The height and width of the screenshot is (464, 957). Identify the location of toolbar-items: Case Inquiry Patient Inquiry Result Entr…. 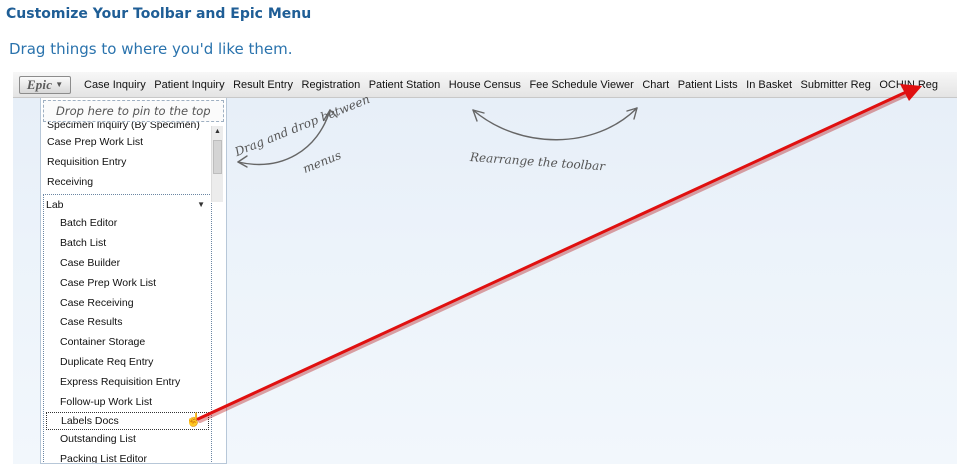
(515, 85).